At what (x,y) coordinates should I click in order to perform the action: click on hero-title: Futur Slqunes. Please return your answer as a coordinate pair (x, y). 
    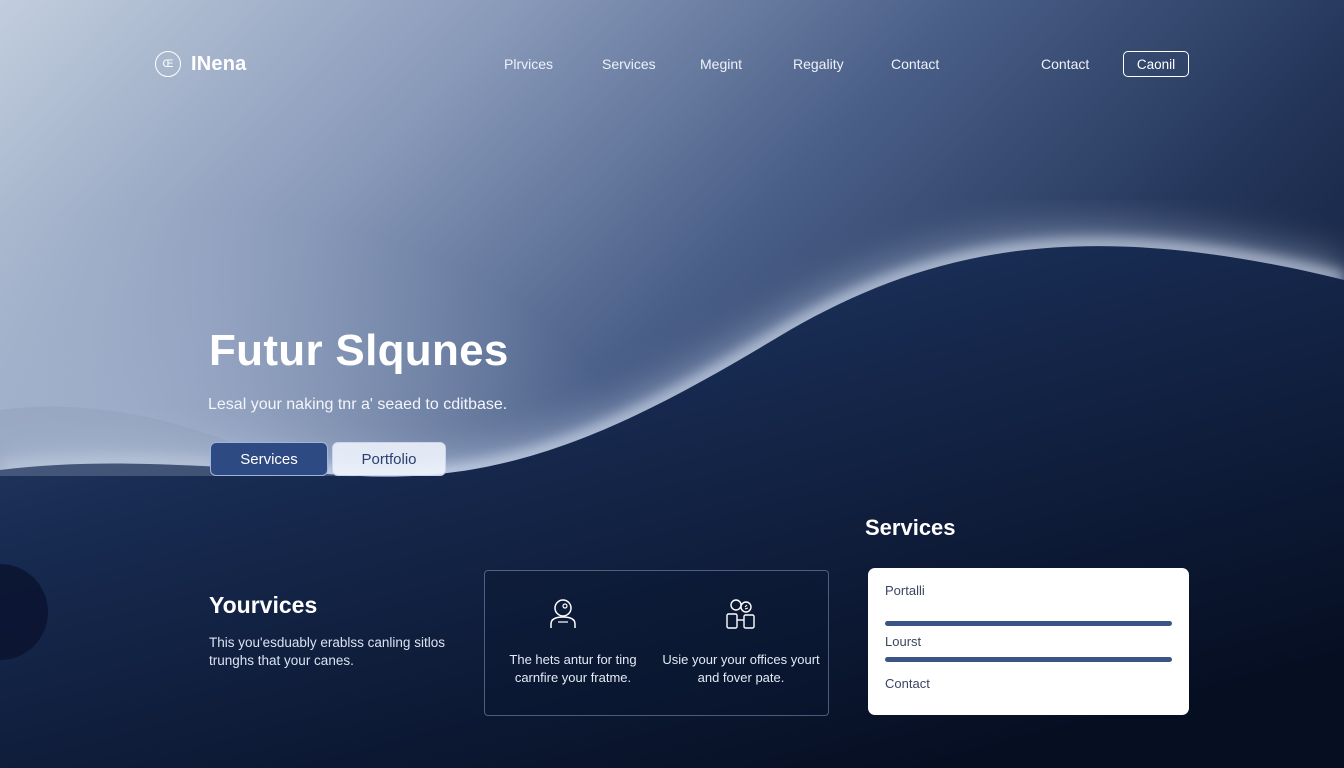
    Looking at the image, I should click on (359, 350).